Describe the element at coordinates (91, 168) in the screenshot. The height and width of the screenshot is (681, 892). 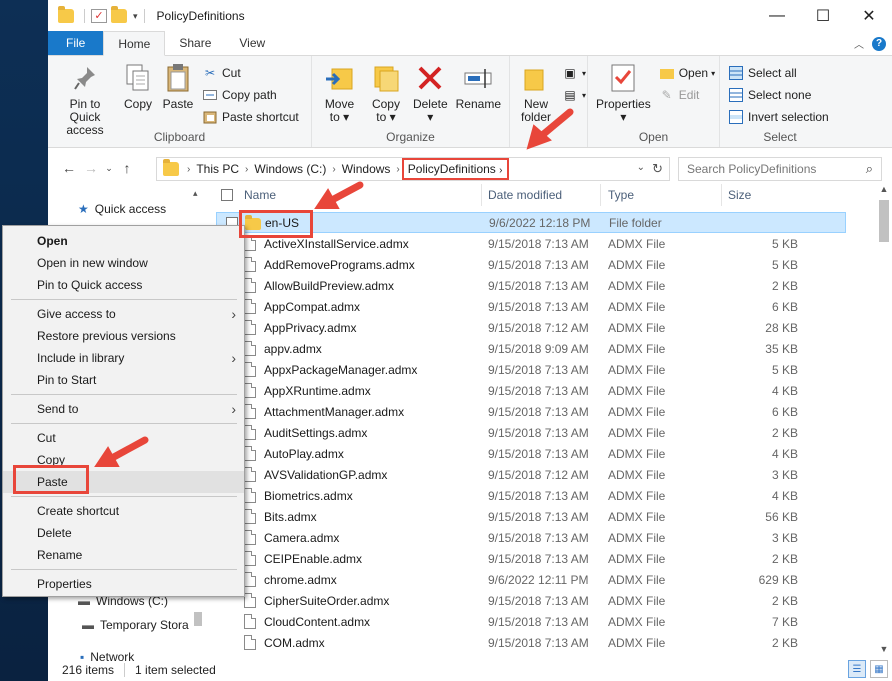
I see `forward-arrow-icon: →` at that location.